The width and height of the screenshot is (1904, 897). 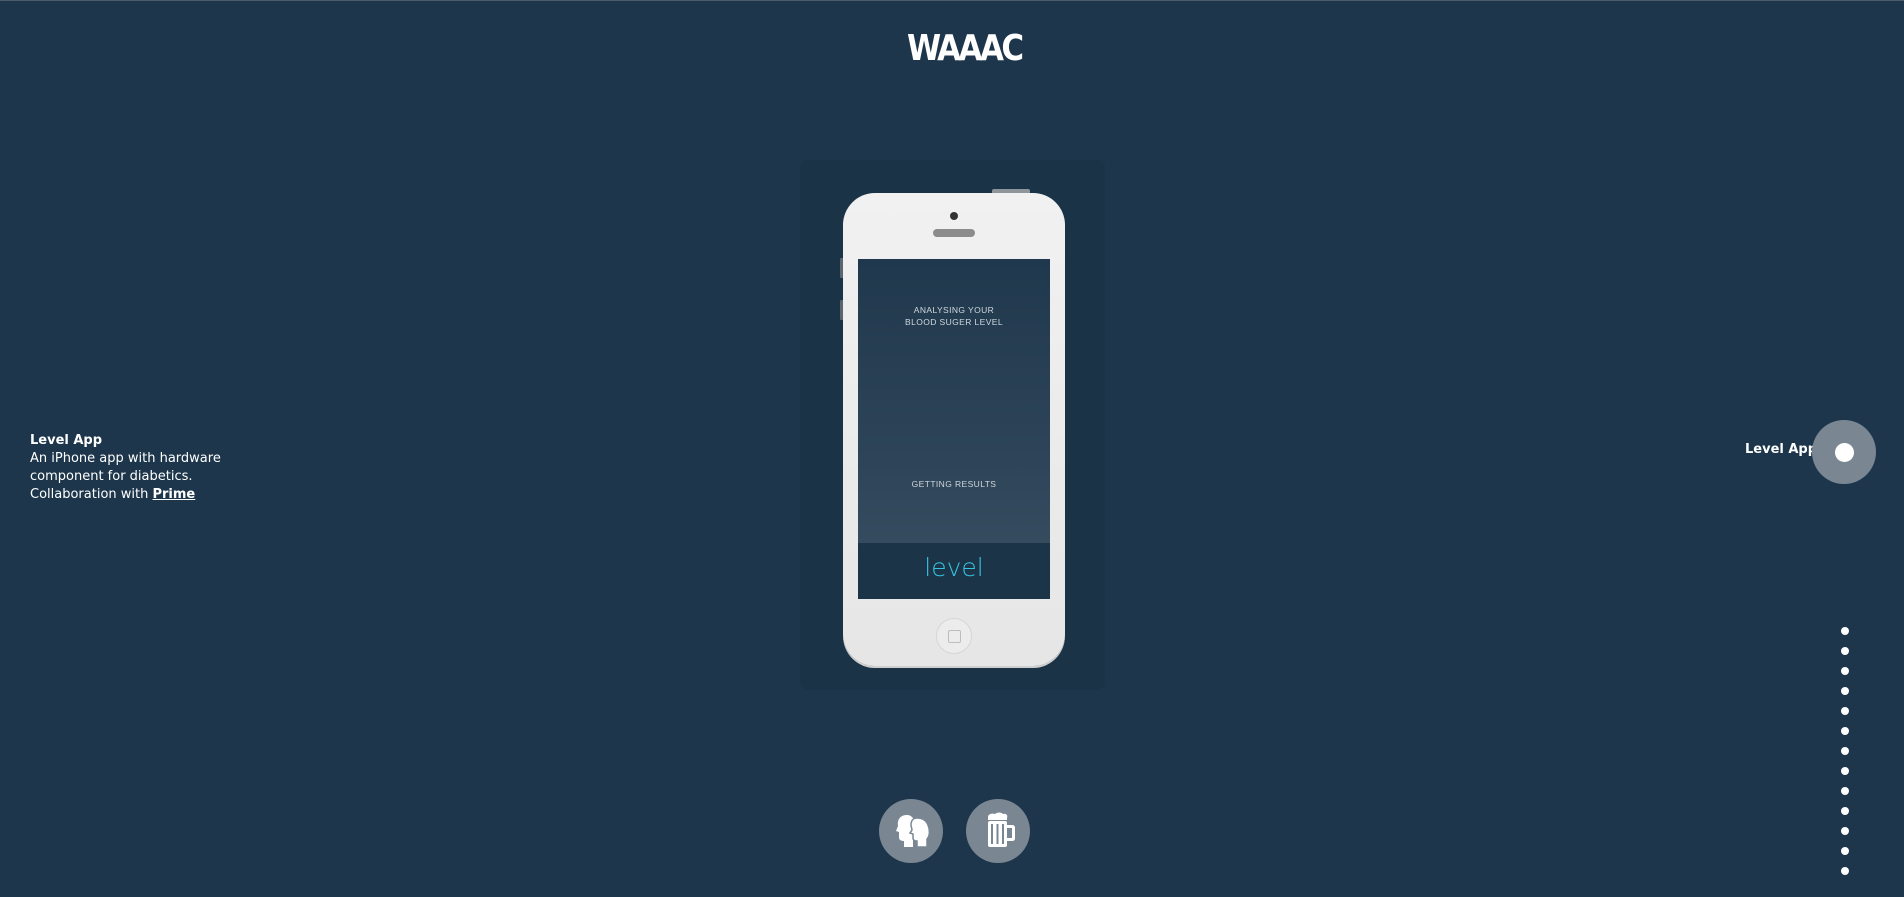 I want to click on project-title: Level App, so click(x=66, y=440).